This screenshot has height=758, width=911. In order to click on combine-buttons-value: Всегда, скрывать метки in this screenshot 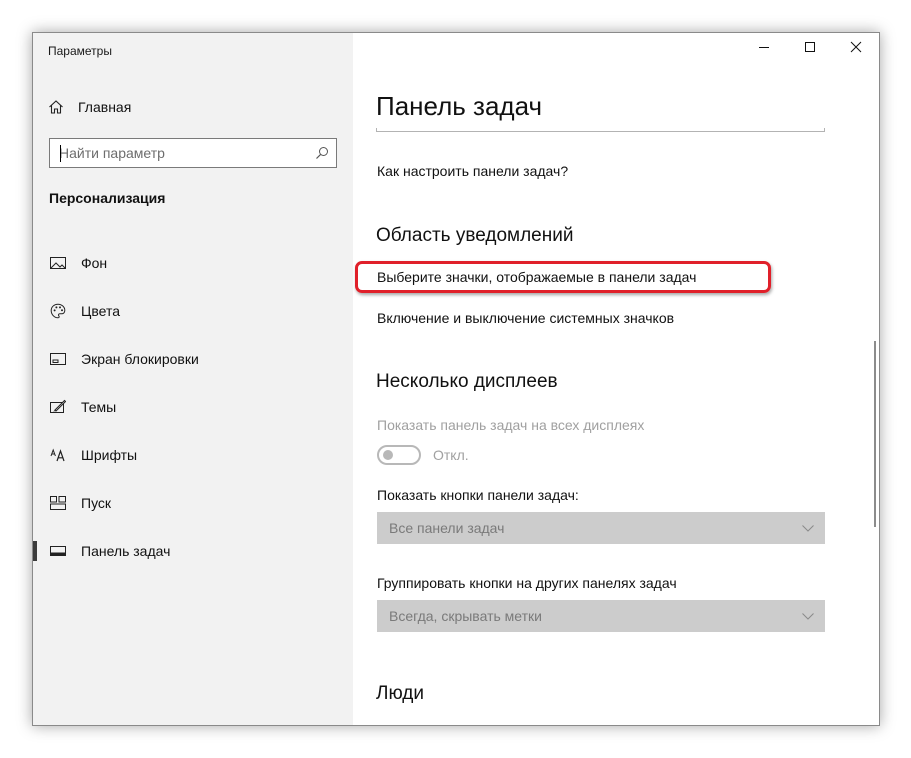, I will do `click(465, 616)`.